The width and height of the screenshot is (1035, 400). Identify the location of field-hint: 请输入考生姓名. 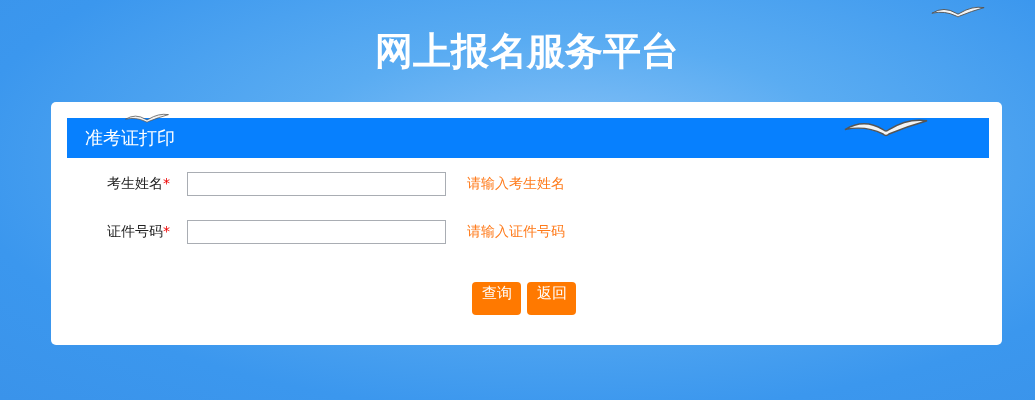
(516, 184).